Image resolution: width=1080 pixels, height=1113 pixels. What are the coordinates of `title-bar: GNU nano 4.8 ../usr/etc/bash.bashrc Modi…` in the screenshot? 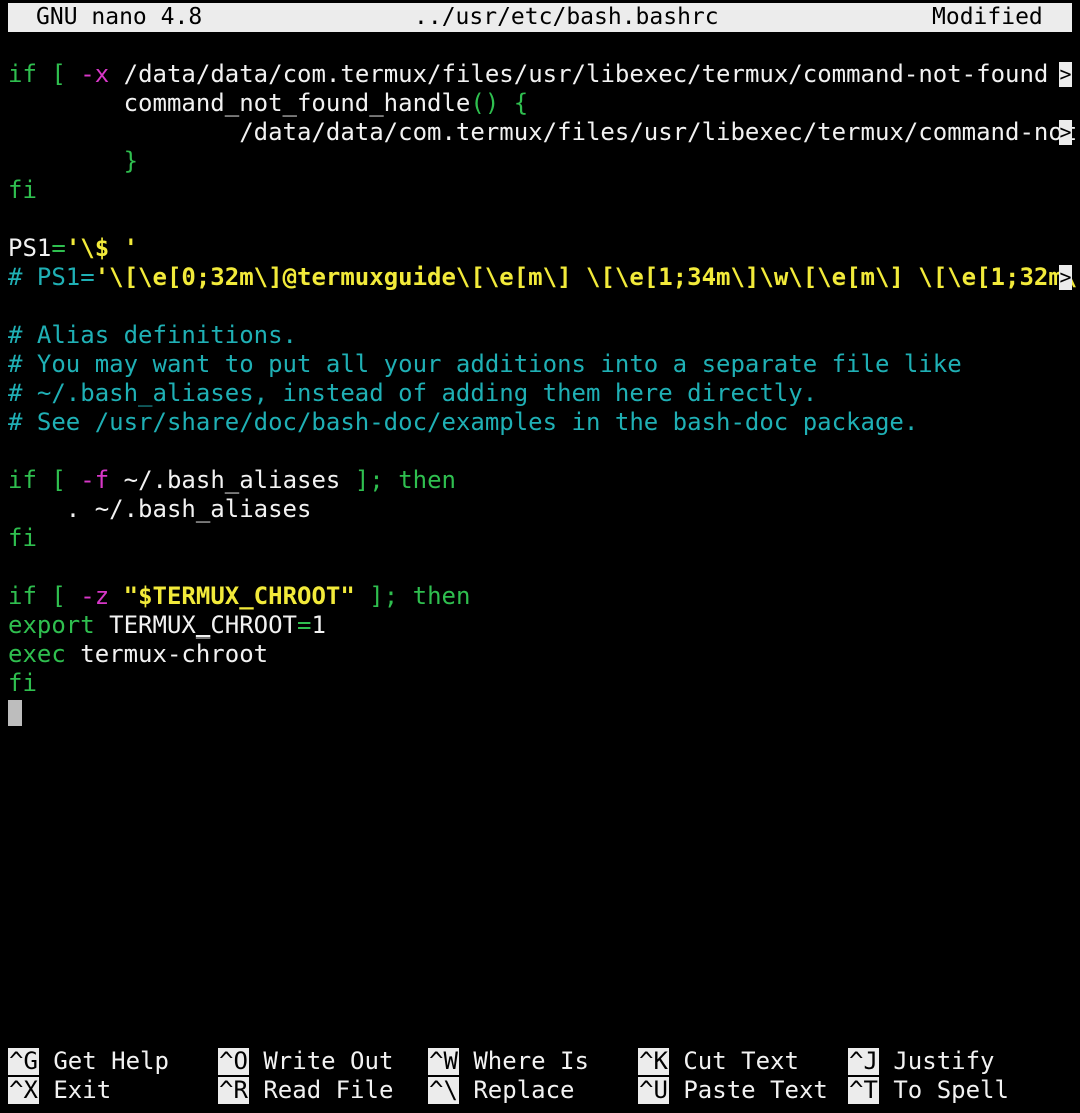 It's located at (540, 17).